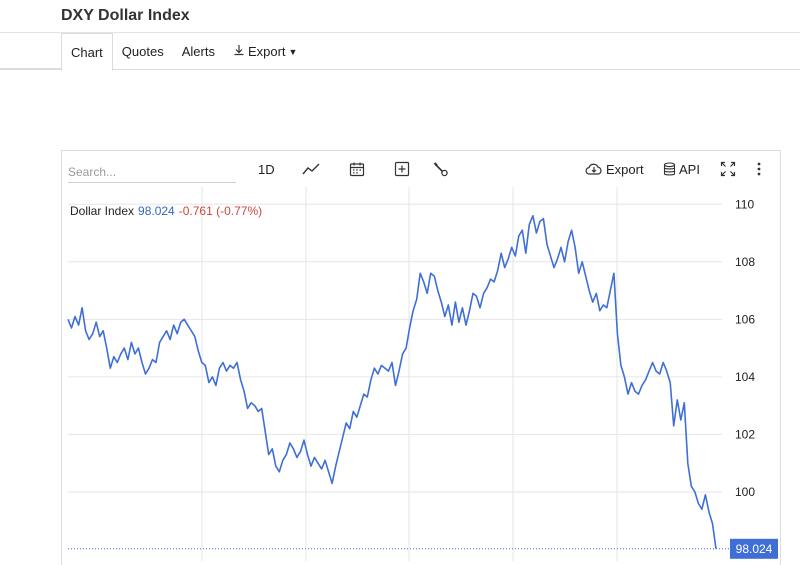 Image resolution: width=800 pixels, height=565 pixels. What do you see at coordinates (754, 549) in the screenshot?
I see `last-price-label: 98.024` at bounding box center [754, 549].